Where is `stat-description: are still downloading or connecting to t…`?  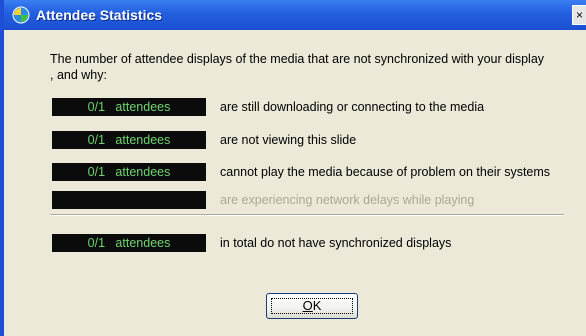
stat-description: are still downloading or connecting to t… is located at coordinates (352, 107).